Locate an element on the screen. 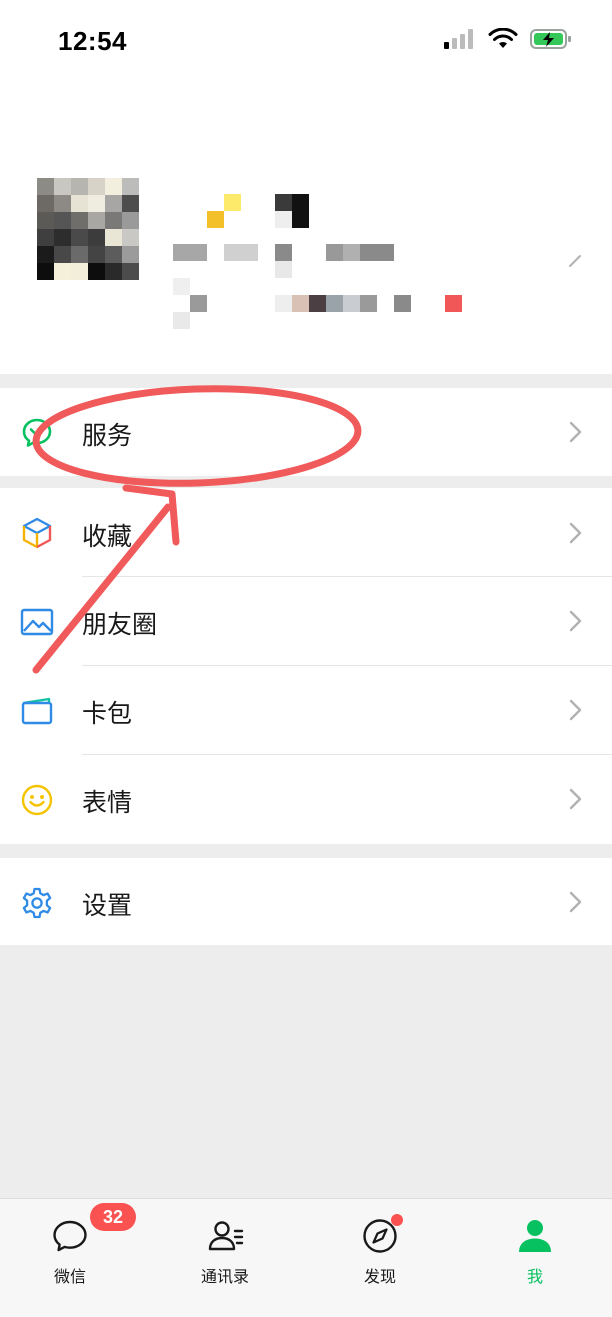 This screenshot has width=612, height=1317. service-icon is located at coordinates (37, 432).